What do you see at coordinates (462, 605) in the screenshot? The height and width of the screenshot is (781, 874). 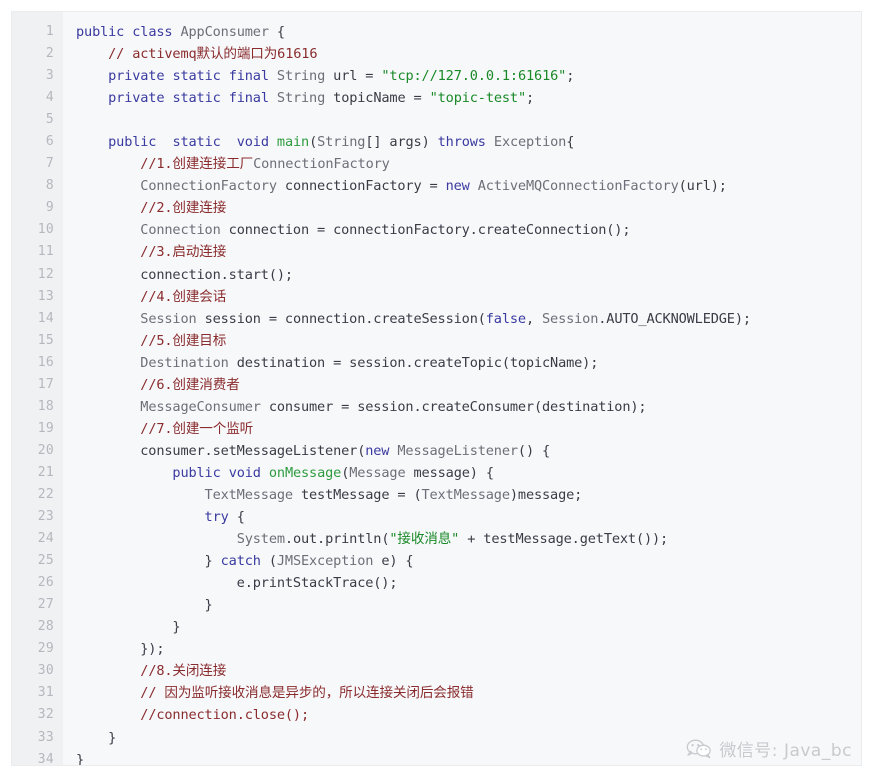 I see `line-content: }` at bounding box center [462, 605].